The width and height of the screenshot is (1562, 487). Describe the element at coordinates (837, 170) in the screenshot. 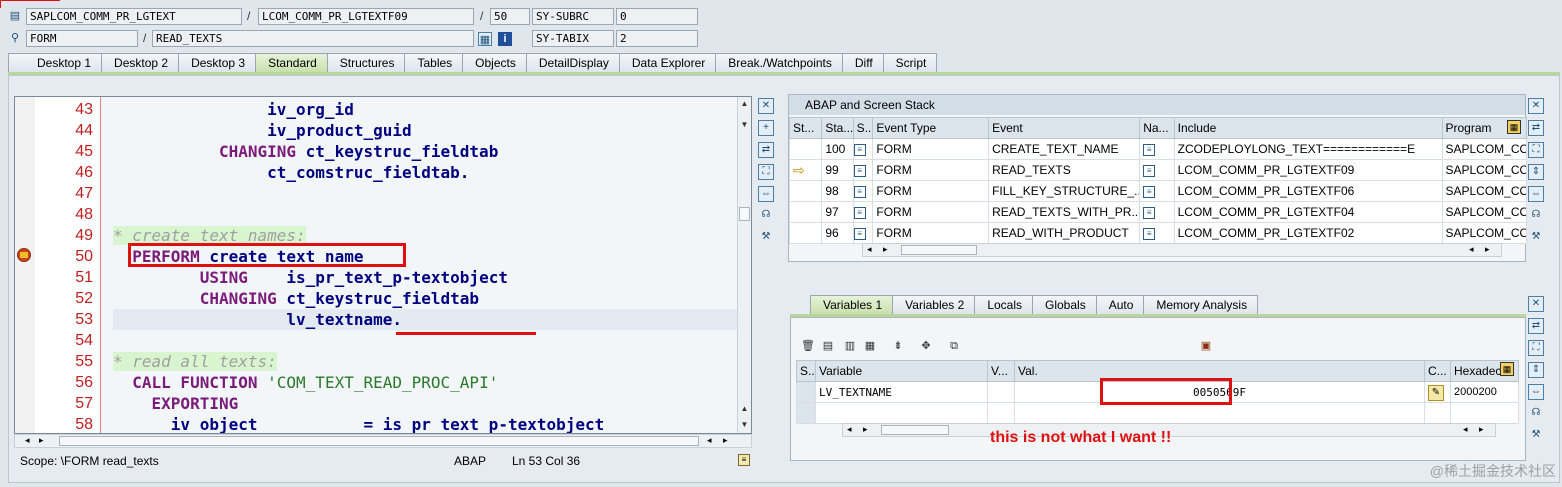

I see `level-cell: 99` at that location.